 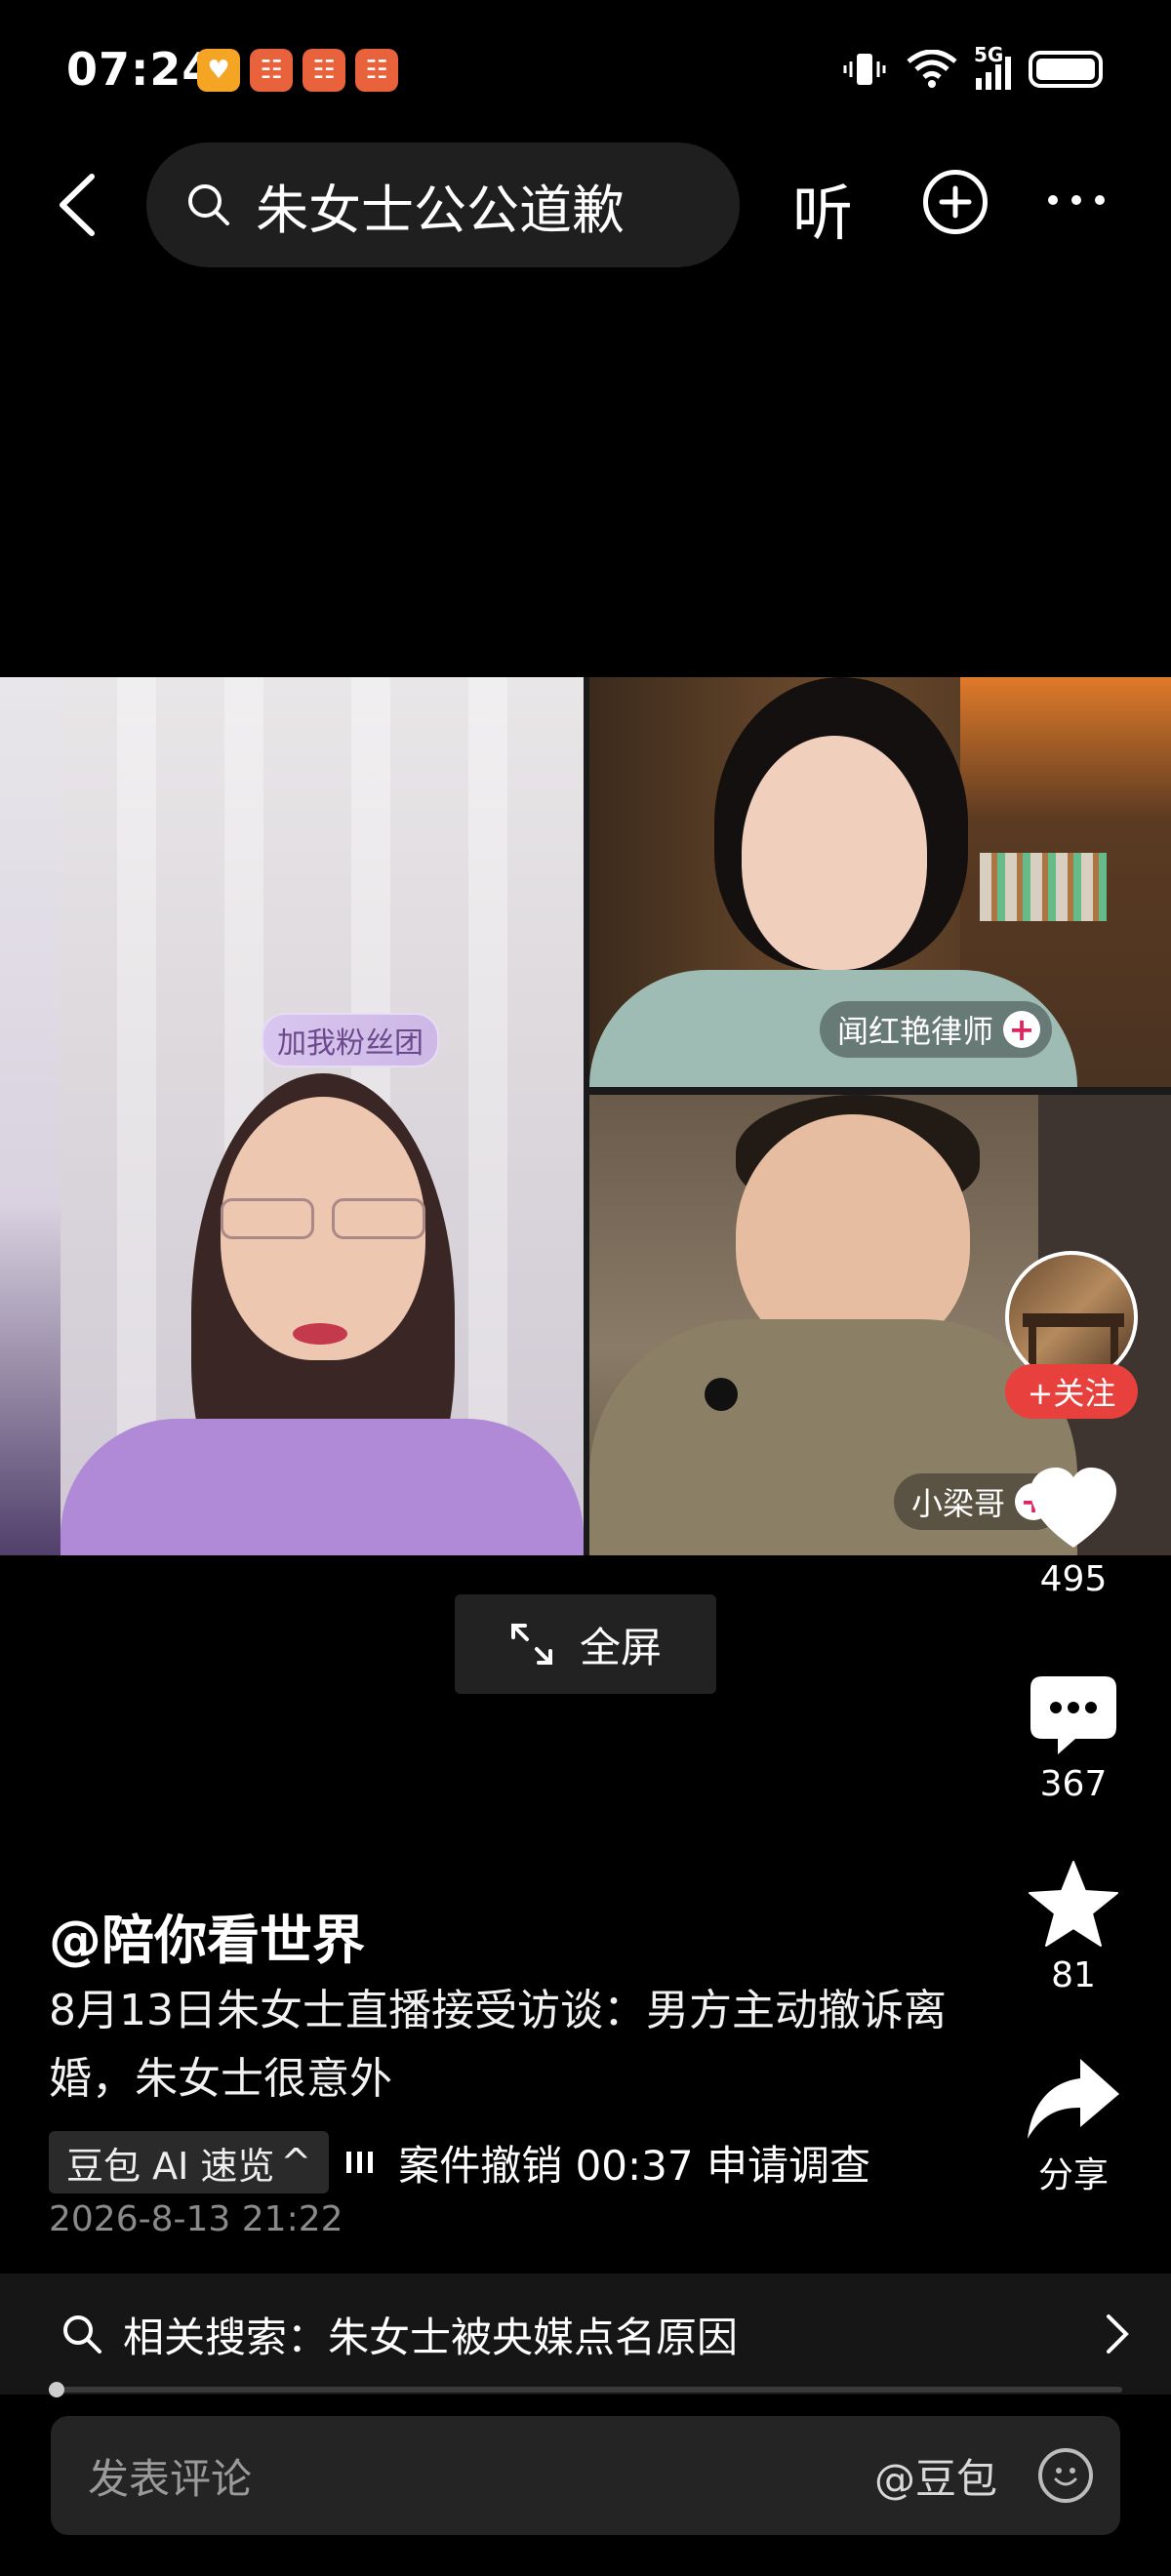 I want to click on share-action: 分享, so click(x=1073, y=2127).